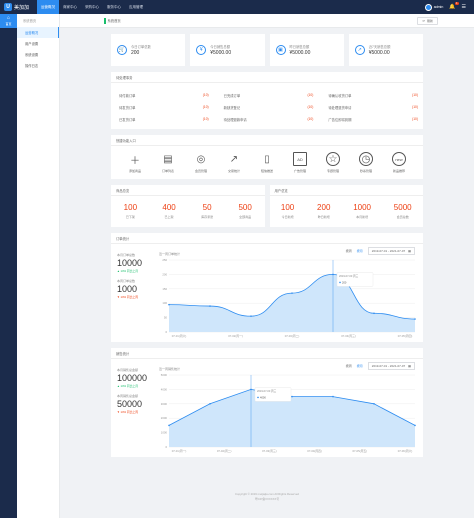 This screenshot has height=518, width=474. Describe the element at coordinates (373, 119) in the screenshot. I see `todo-item: 广告位即将到期 (10)` at that location.